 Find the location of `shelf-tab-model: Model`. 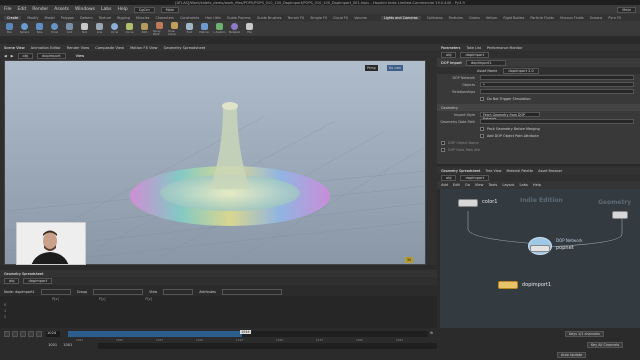

shelf-tab-model: Model is located at coordinates (50, 18).